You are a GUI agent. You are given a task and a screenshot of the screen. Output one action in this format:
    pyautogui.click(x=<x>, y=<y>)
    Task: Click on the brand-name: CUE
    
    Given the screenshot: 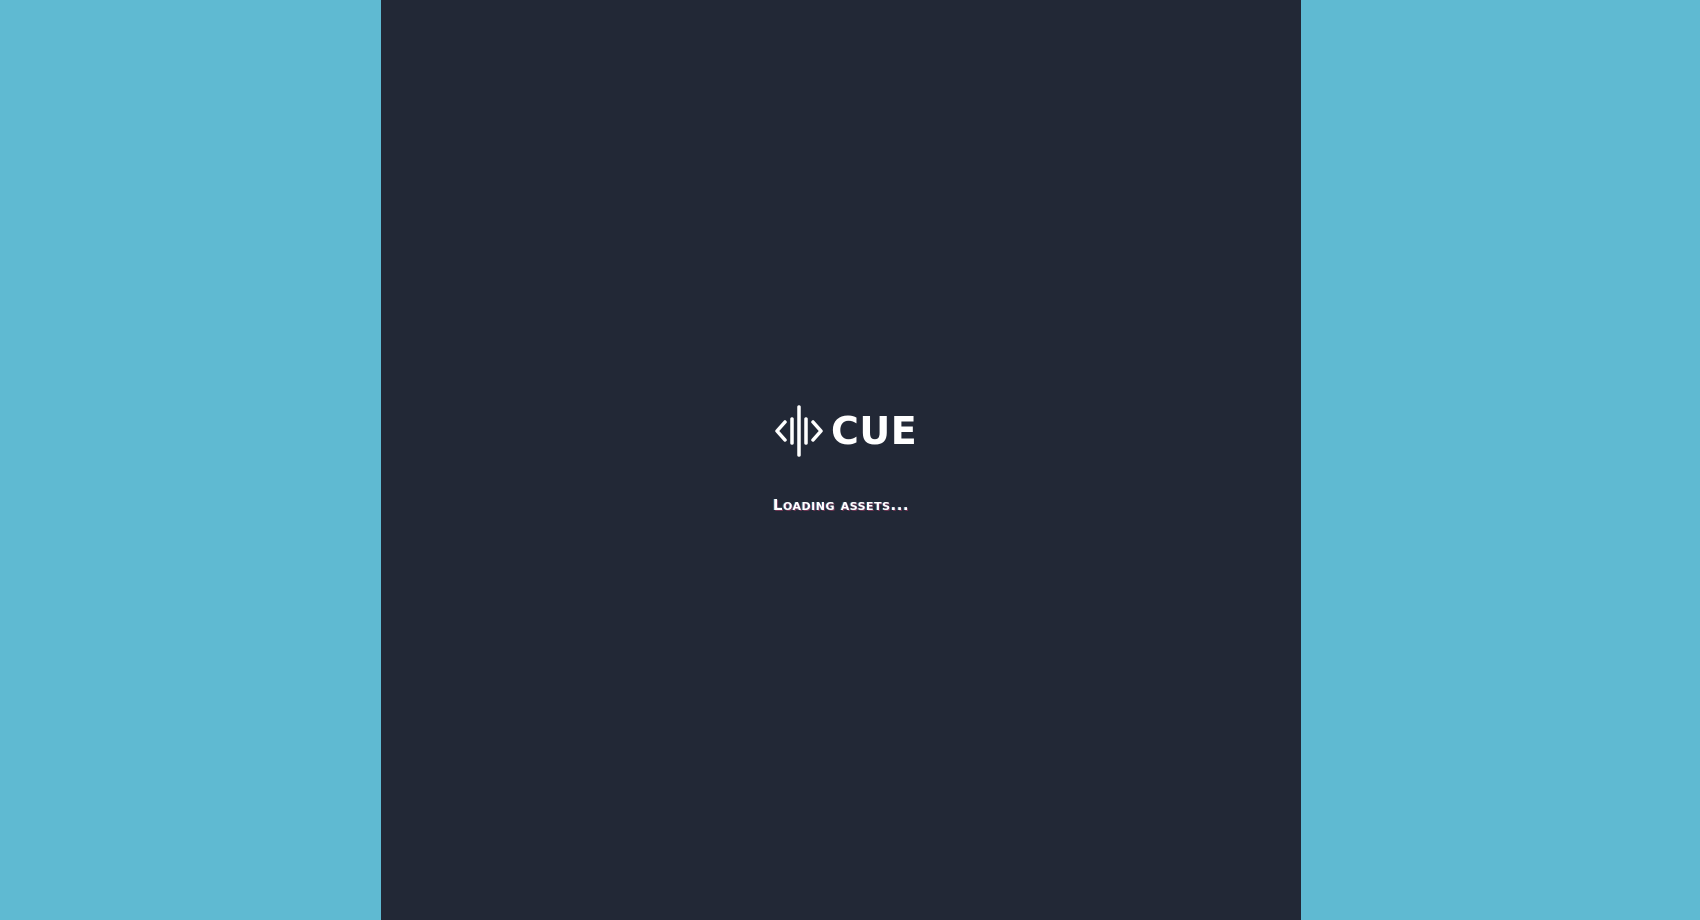 What is the action you would take?
    pyautogui.click(x=874, y=431)
    